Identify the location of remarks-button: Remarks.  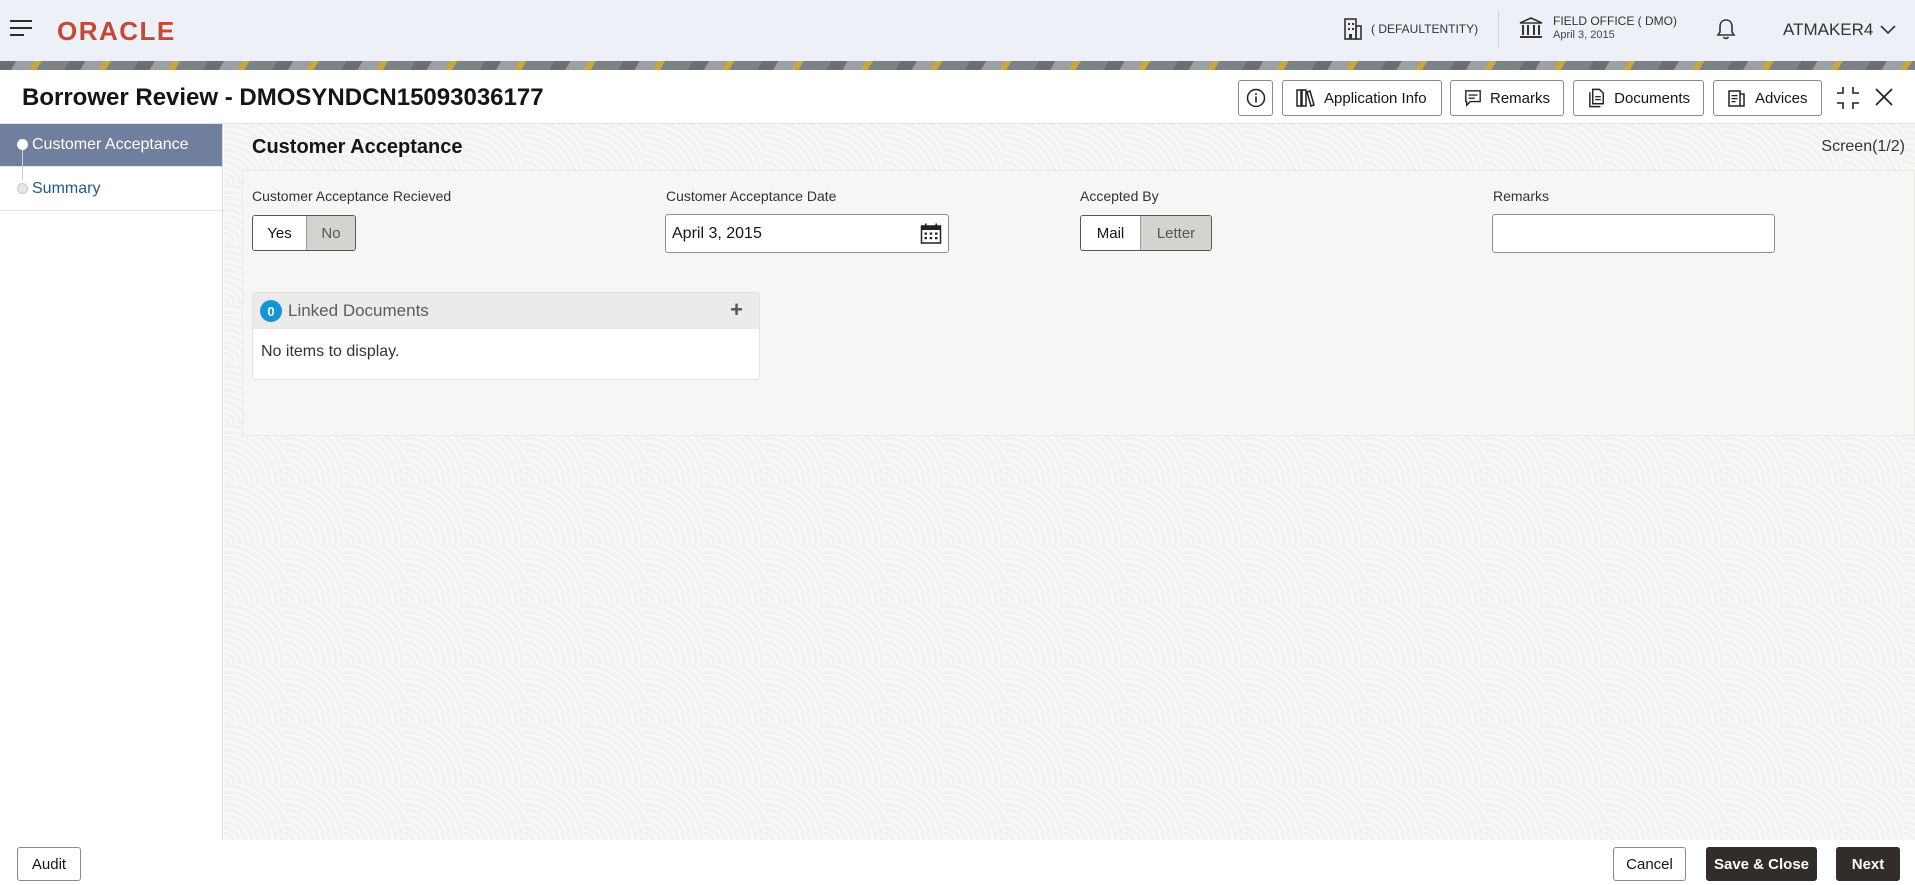
(1507, 98).